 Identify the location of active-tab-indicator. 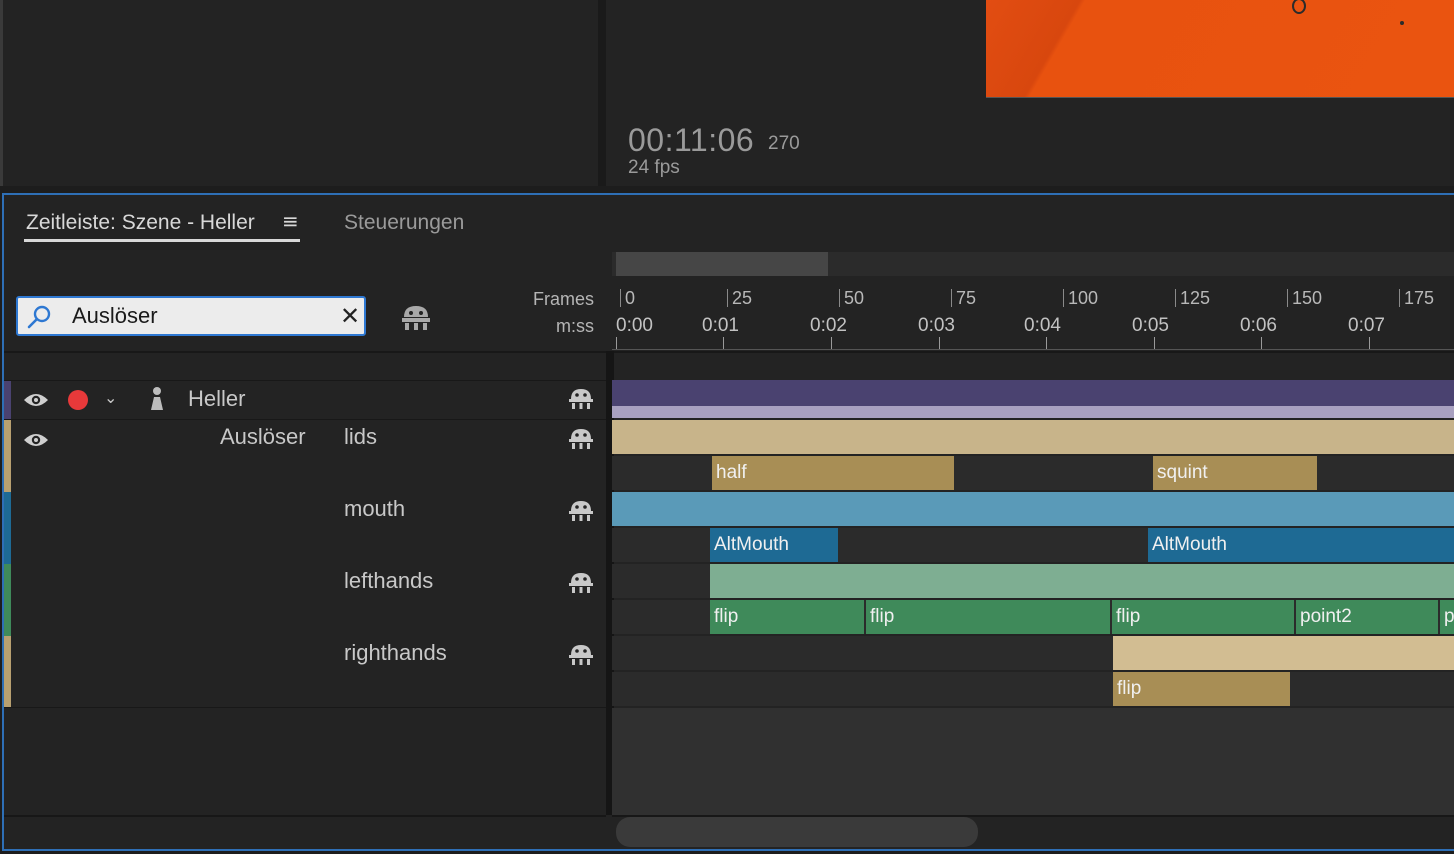
(162, 240).